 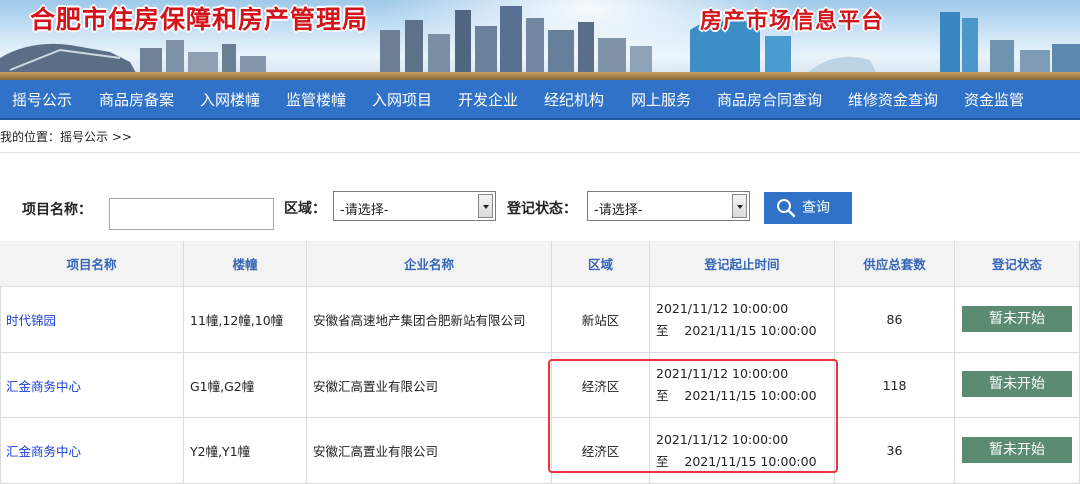 What do you see at coordinates (402, 100) in the screenshot?
I see `nav-item-networked-projects: 入网项目` at bounding box center [402, 100].